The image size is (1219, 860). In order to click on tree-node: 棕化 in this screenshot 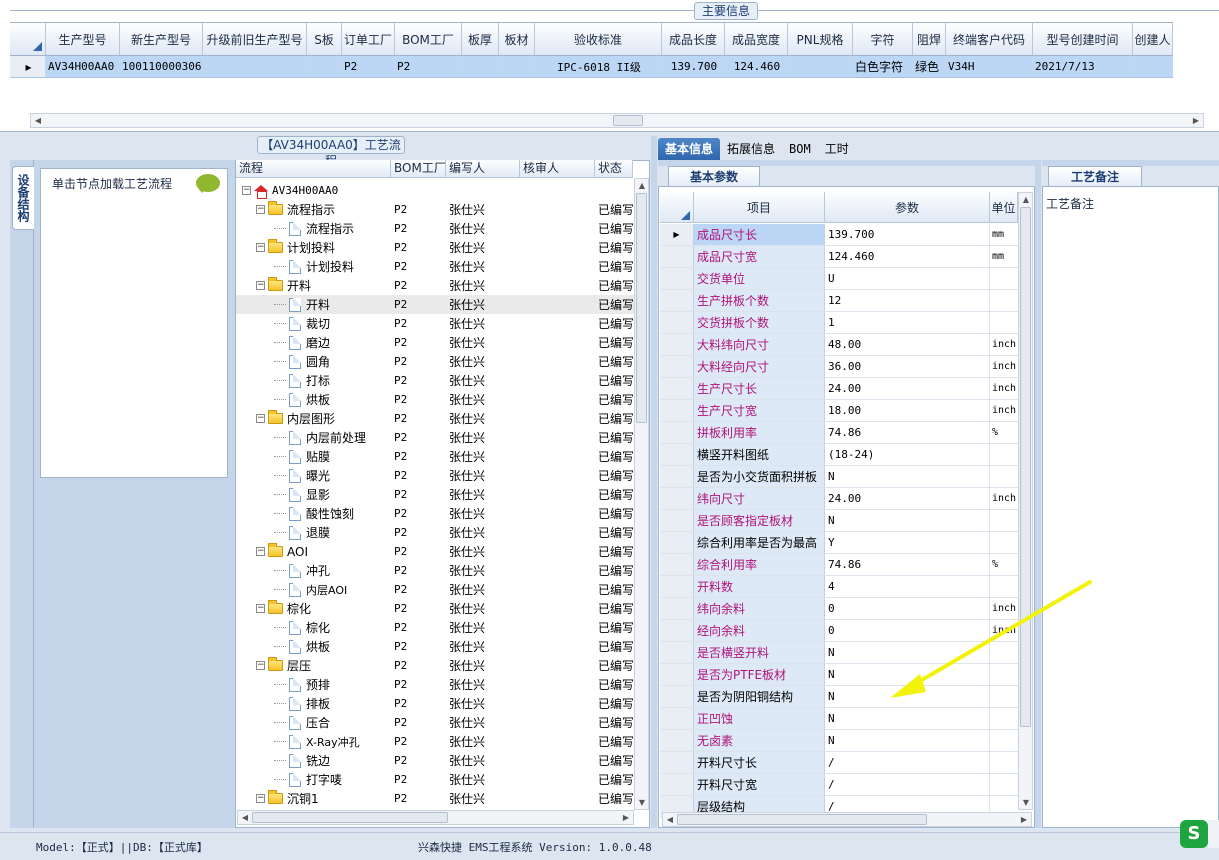, I will do `click(313, 627)`.